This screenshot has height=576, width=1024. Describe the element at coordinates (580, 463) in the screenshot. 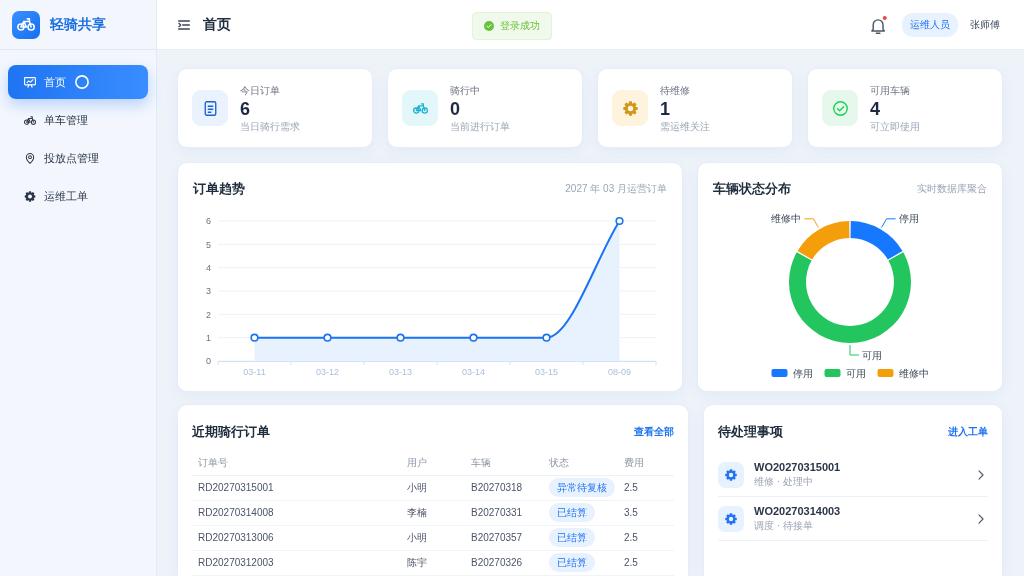

I see `column-header: 状态` at that location.